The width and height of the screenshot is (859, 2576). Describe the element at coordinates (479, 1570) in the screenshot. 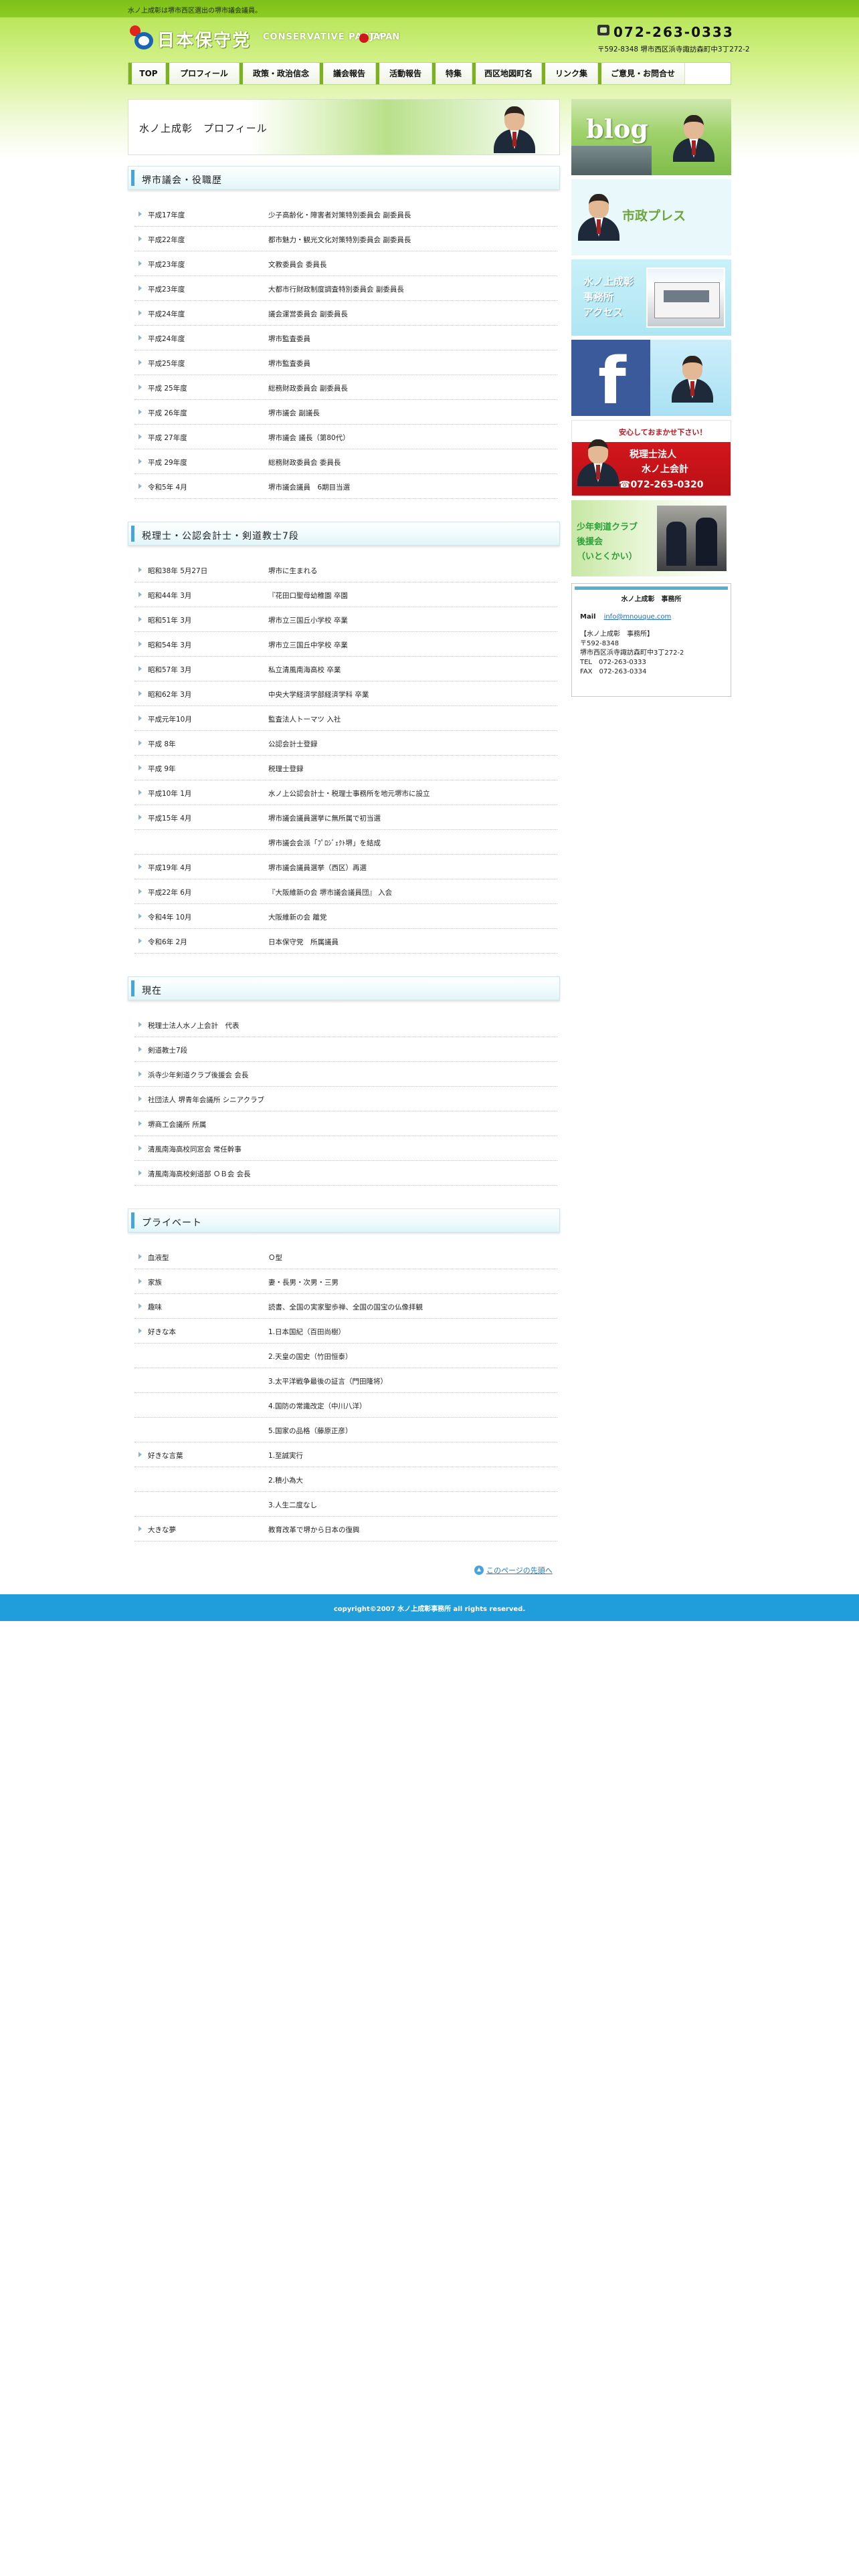

I see `arrow-up-icon` at that location.